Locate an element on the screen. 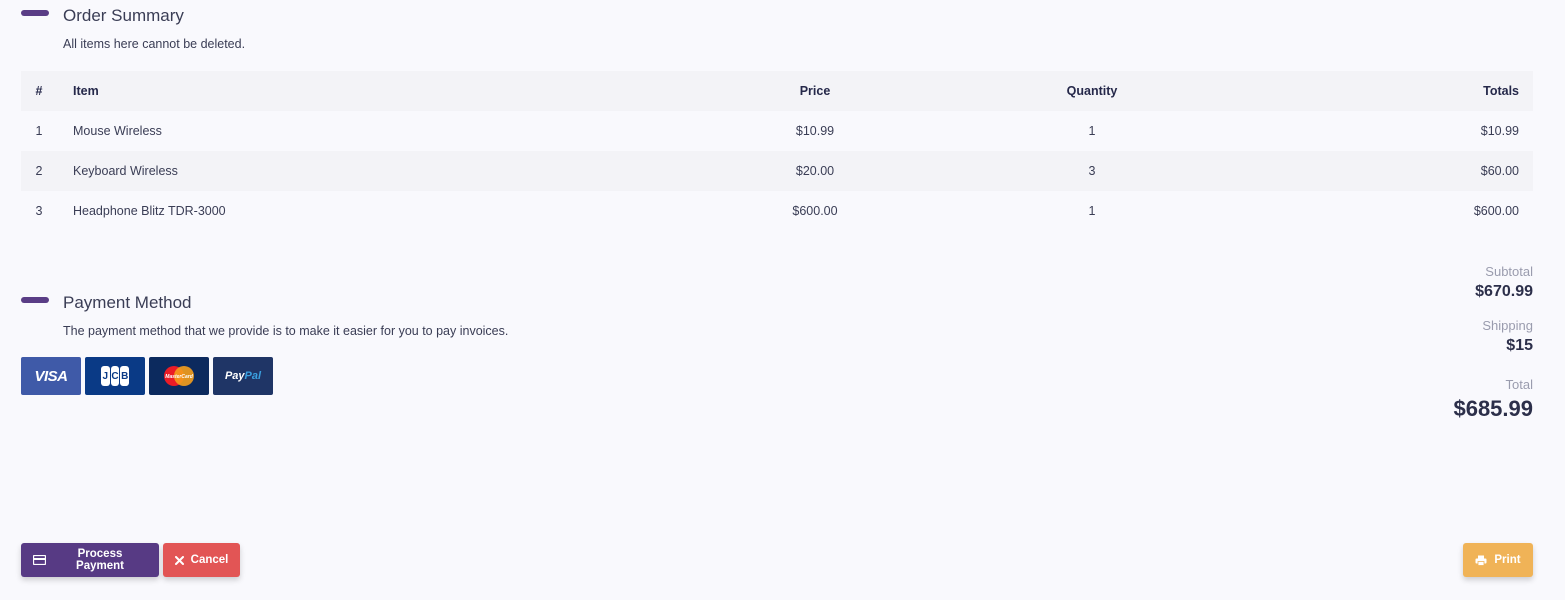  row-total: $10.99 is located at coordinates (1499, 131).